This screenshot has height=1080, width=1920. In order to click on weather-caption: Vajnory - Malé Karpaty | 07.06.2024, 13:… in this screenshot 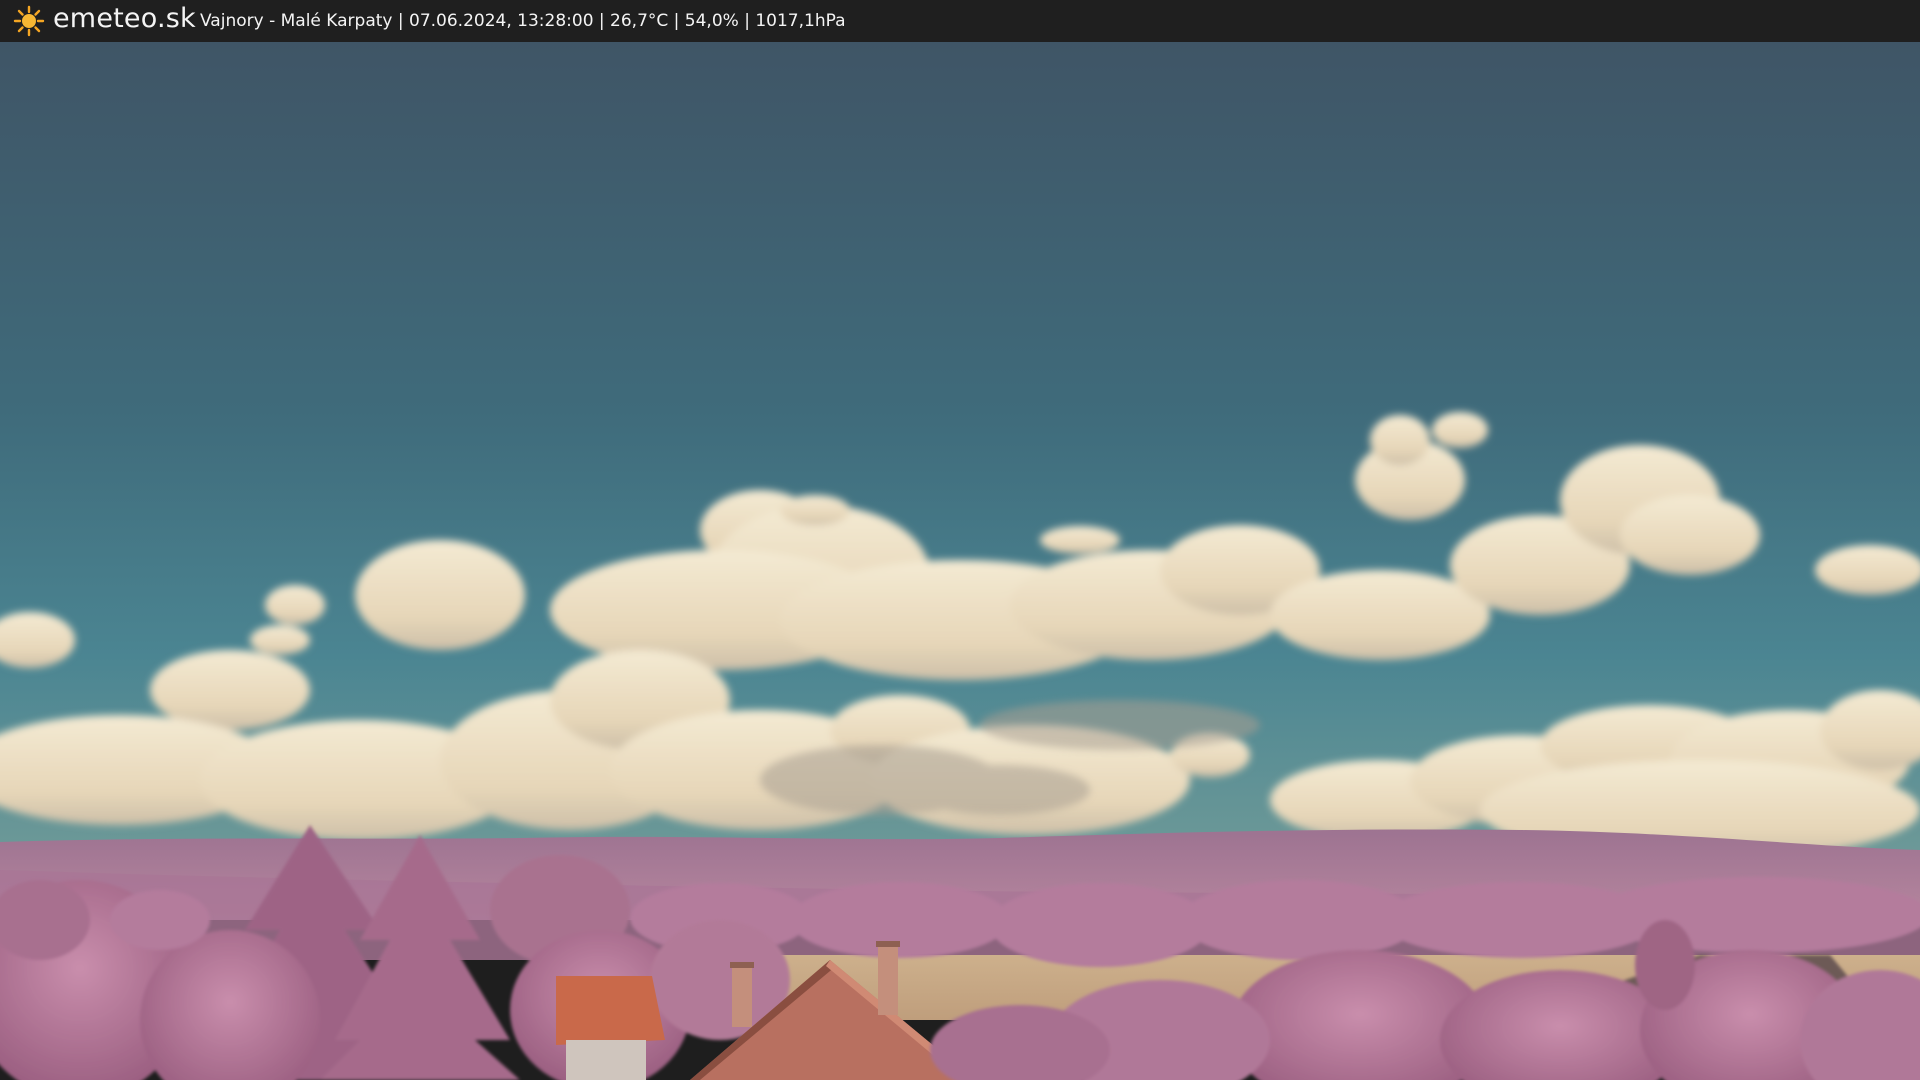, I will do `click(523, 21)`.